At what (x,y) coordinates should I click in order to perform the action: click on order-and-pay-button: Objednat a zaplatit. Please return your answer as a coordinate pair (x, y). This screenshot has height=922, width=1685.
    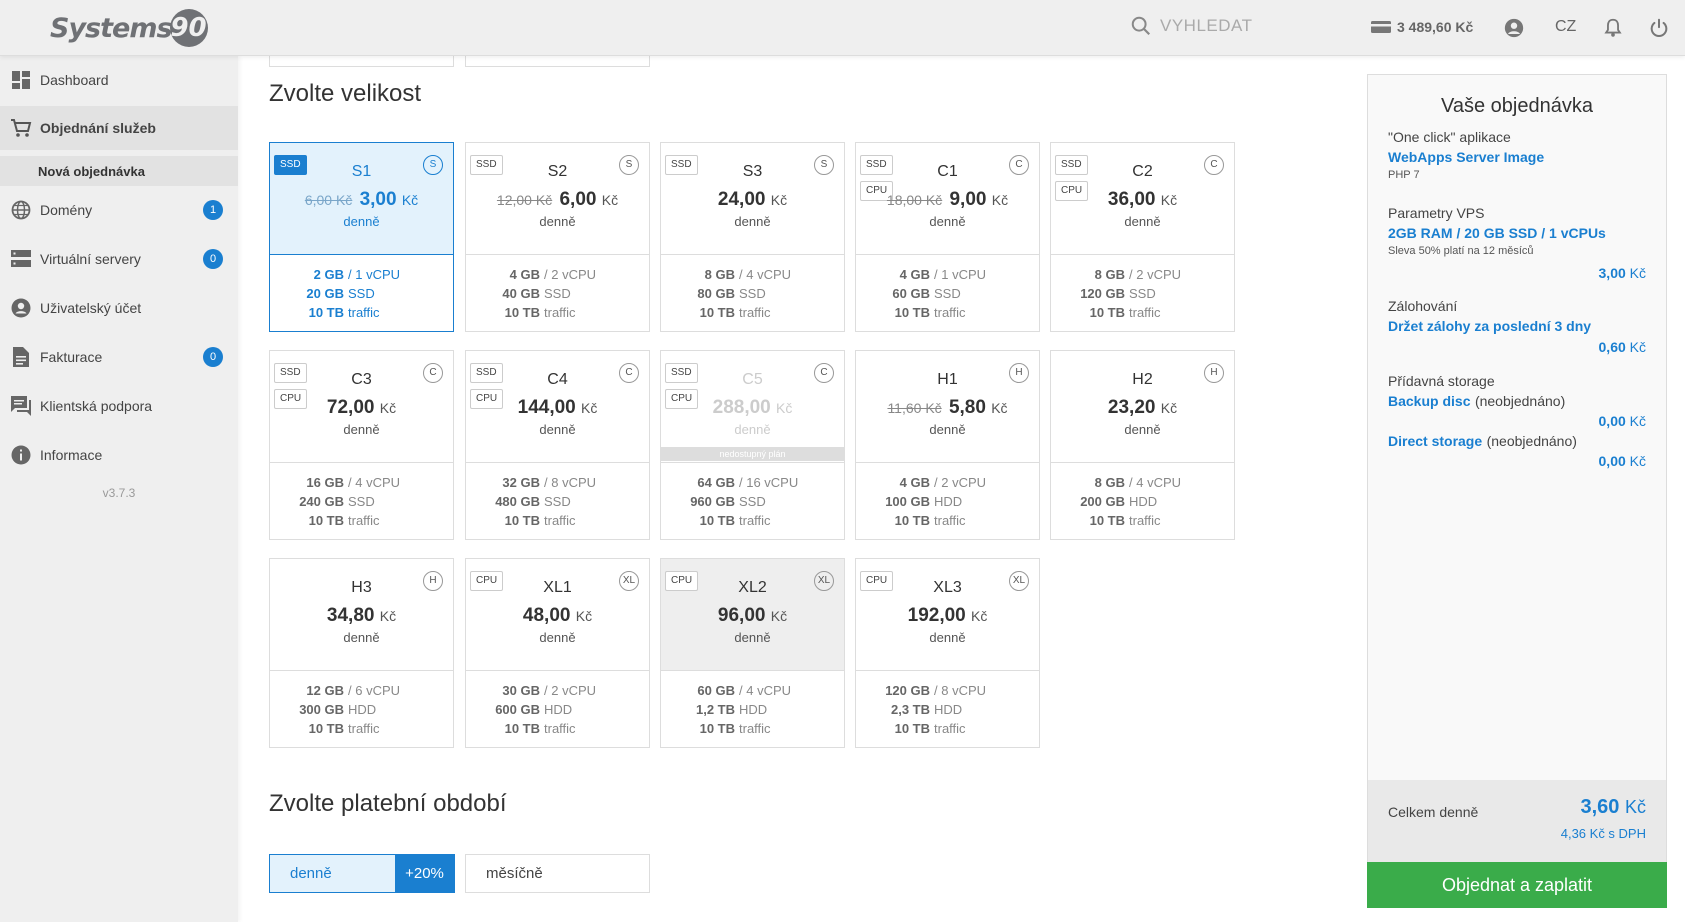
    Looking at the image, I should click on (1517, 885).